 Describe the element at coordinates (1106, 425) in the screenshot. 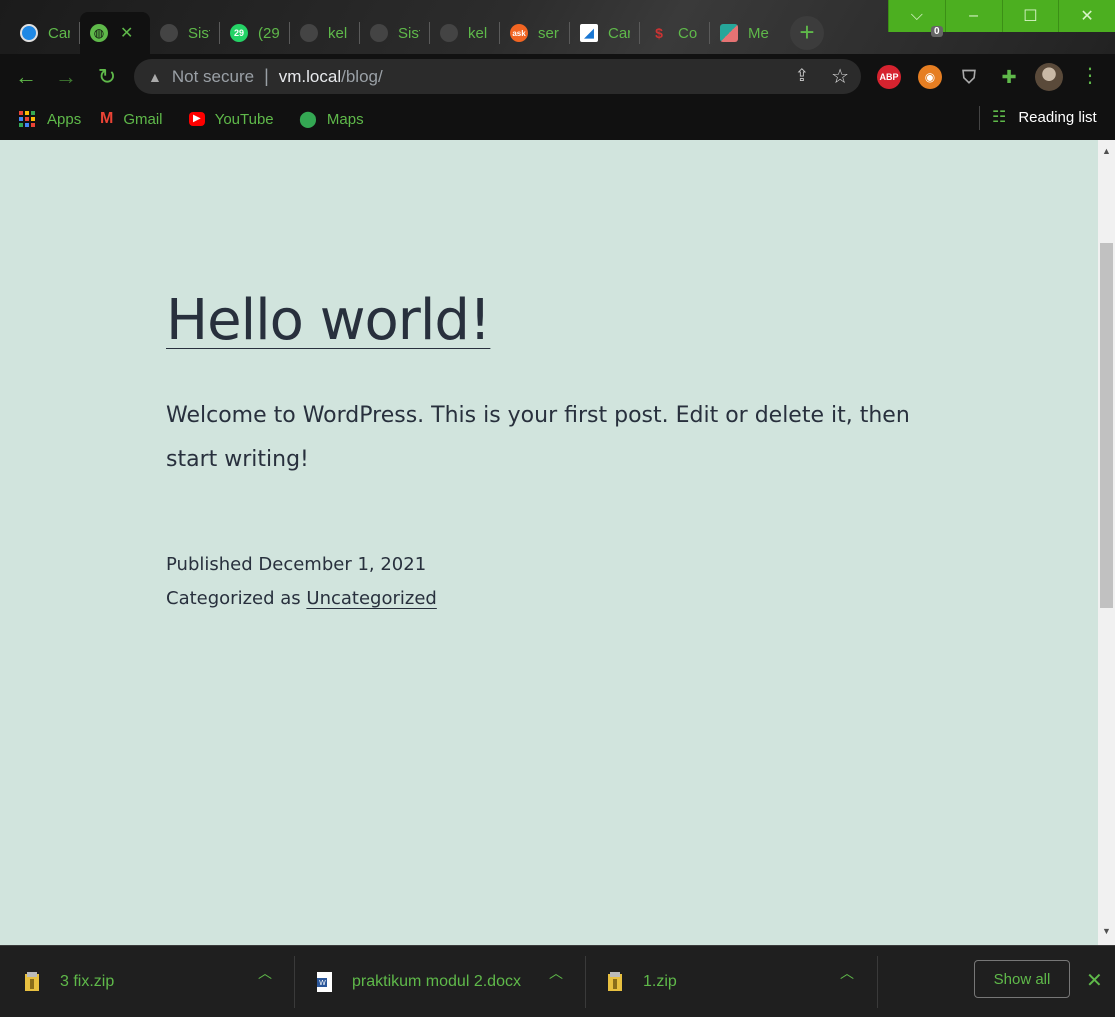

I see `scroll-thumb` at that location.